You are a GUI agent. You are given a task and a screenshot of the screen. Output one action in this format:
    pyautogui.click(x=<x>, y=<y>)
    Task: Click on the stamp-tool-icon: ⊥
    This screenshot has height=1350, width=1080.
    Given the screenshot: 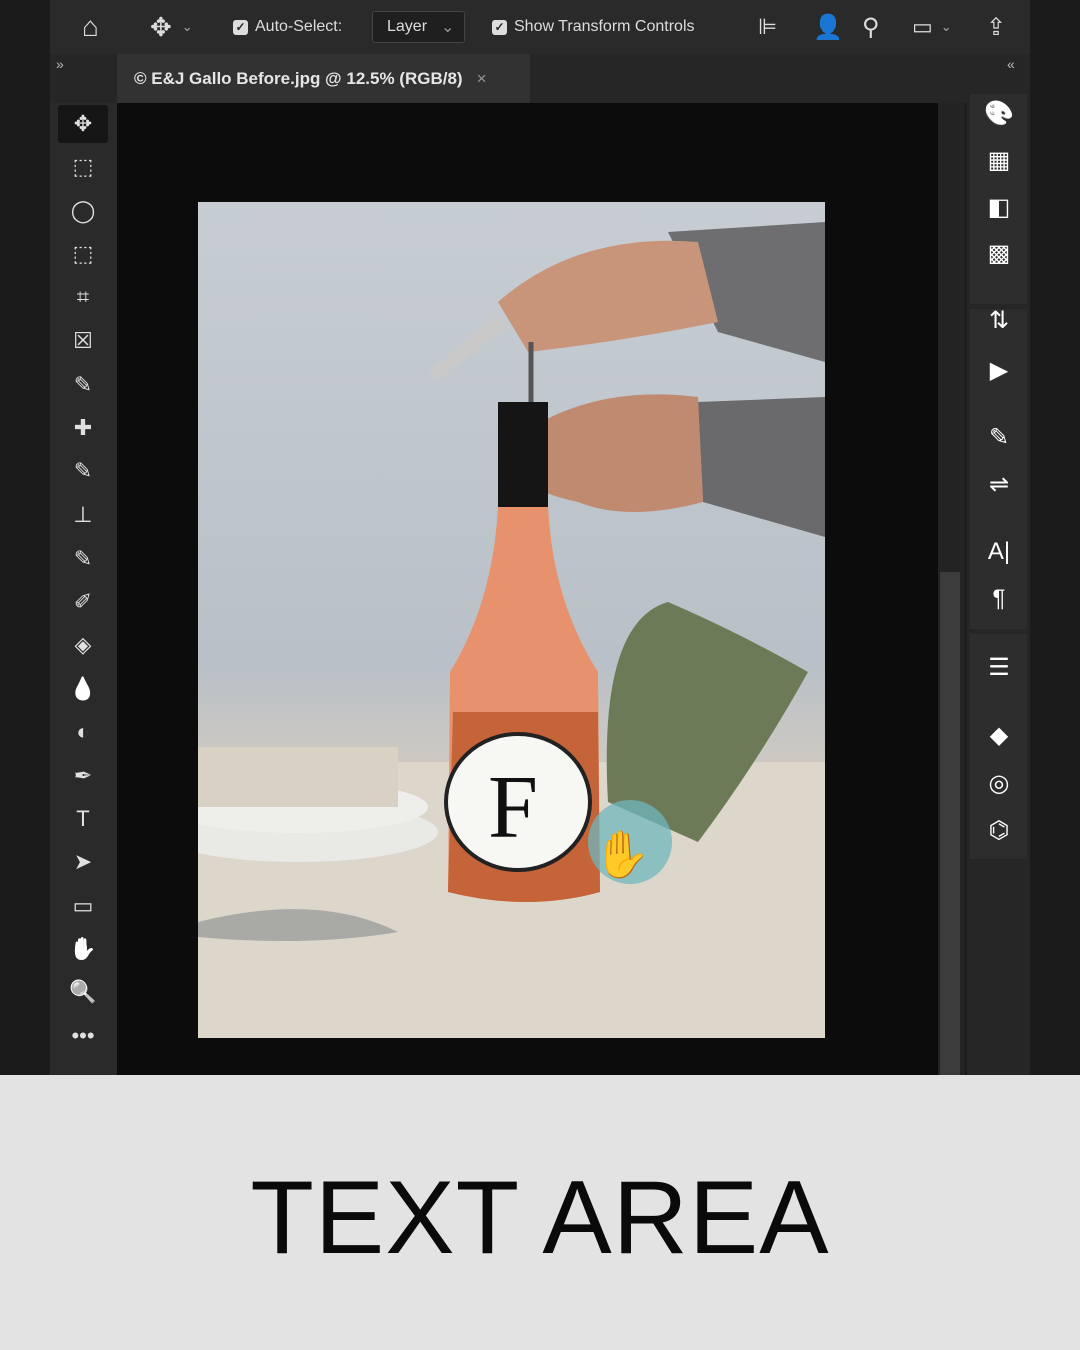 What is the action you would take?
    pyautogui.click(x=83, y=515)
    